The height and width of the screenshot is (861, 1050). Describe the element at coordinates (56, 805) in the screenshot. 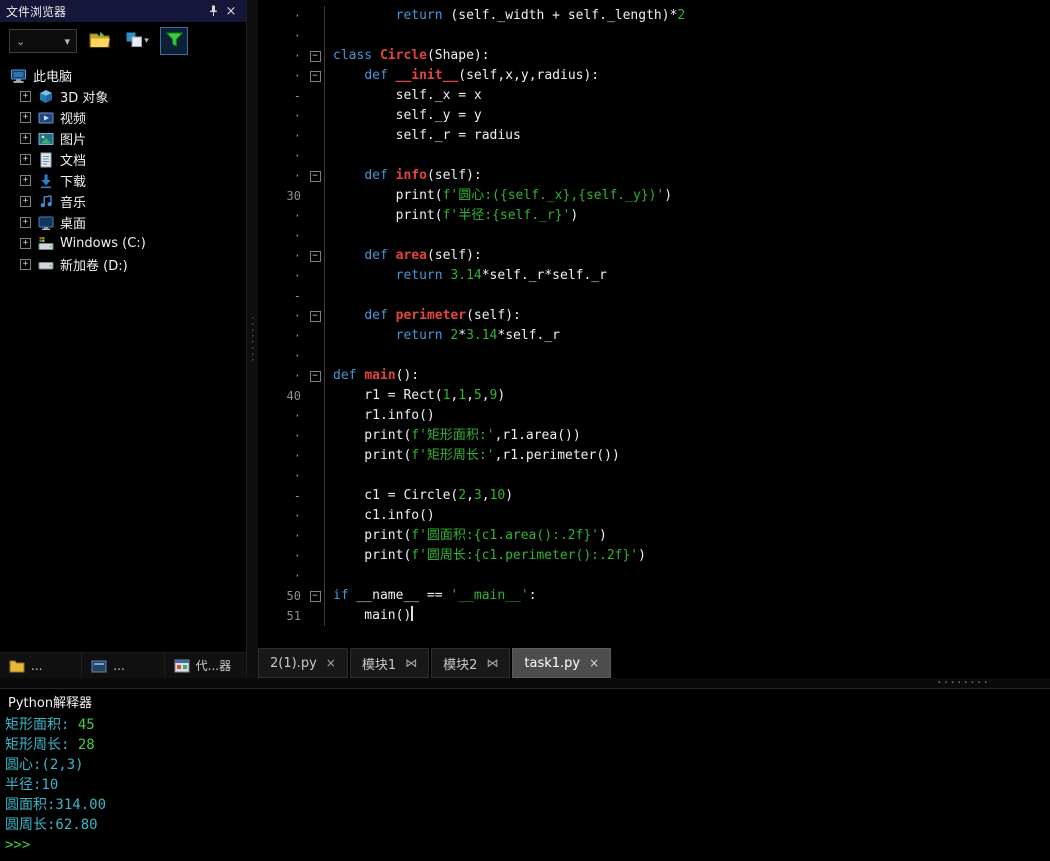

I see `console-line: 圆面积:314.00` at that location.